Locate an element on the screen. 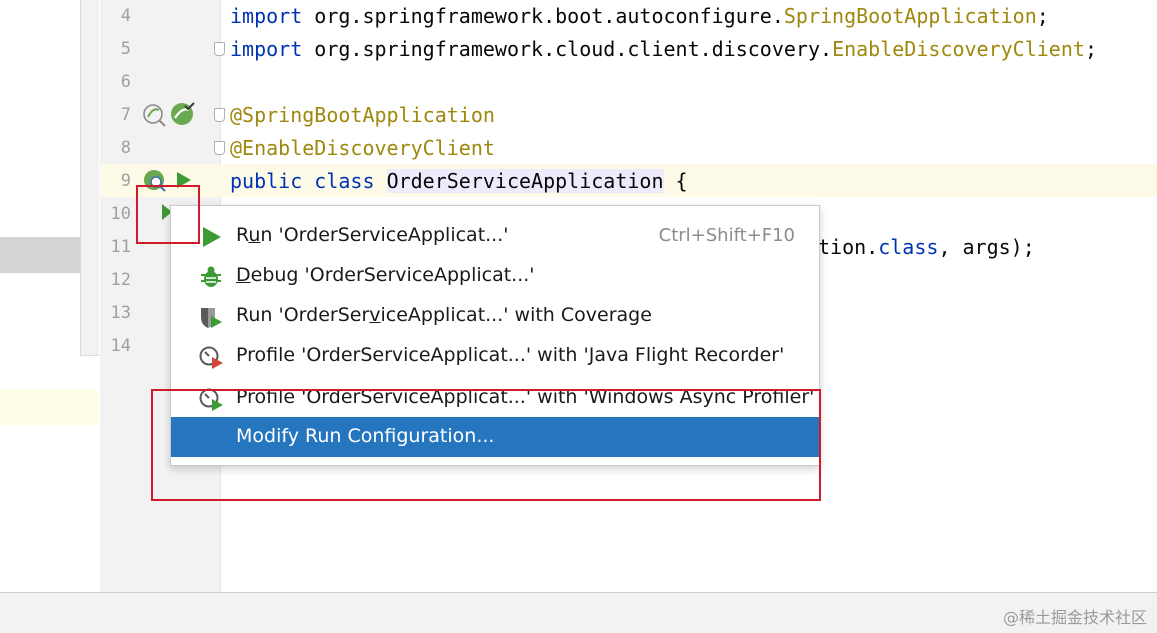  code-line-11-tail: tion.class, args); is located at coordinates (926, 247).